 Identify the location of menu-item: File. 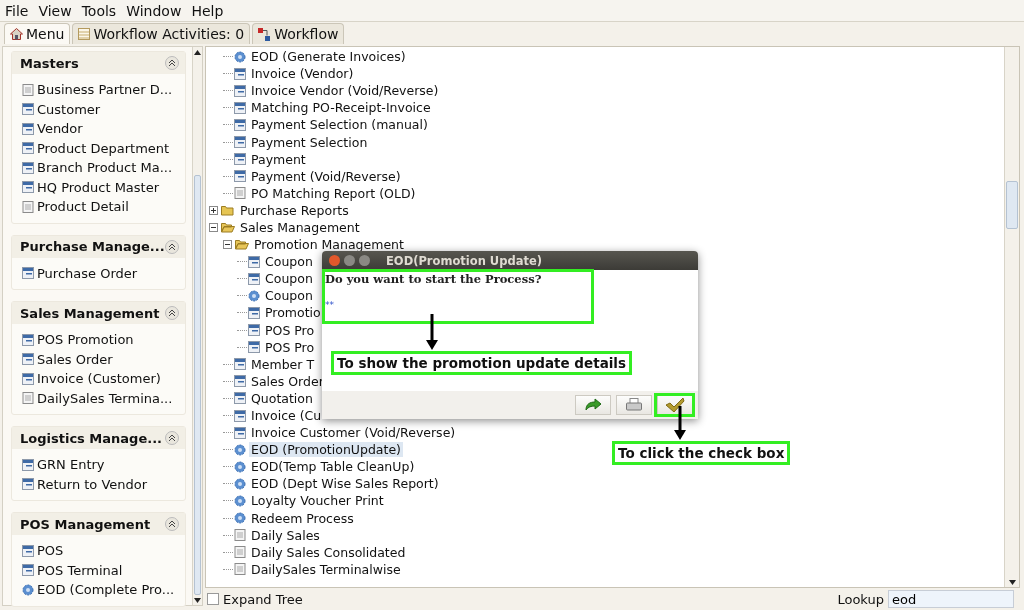
(17, 10).